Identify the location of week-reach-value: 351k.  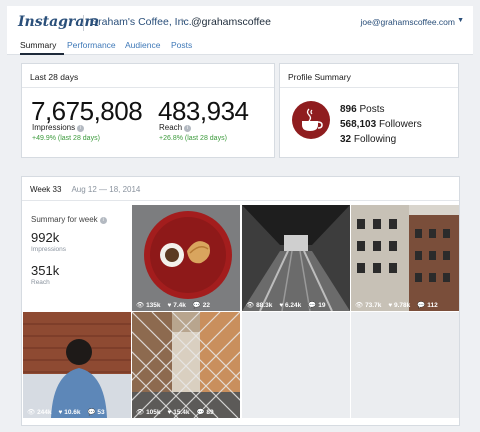
(45, 270).